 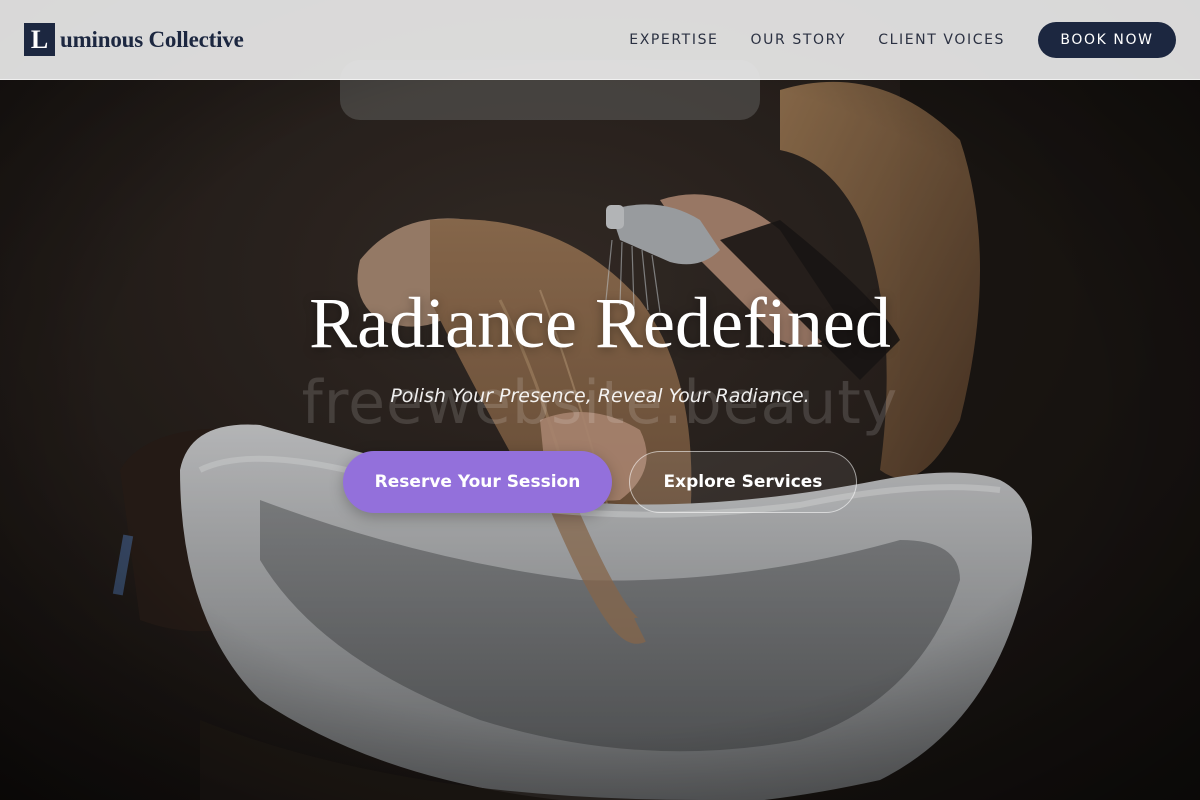 I want to click on nav-link-our-story: OUR STORY, so click(x=799, y=40).